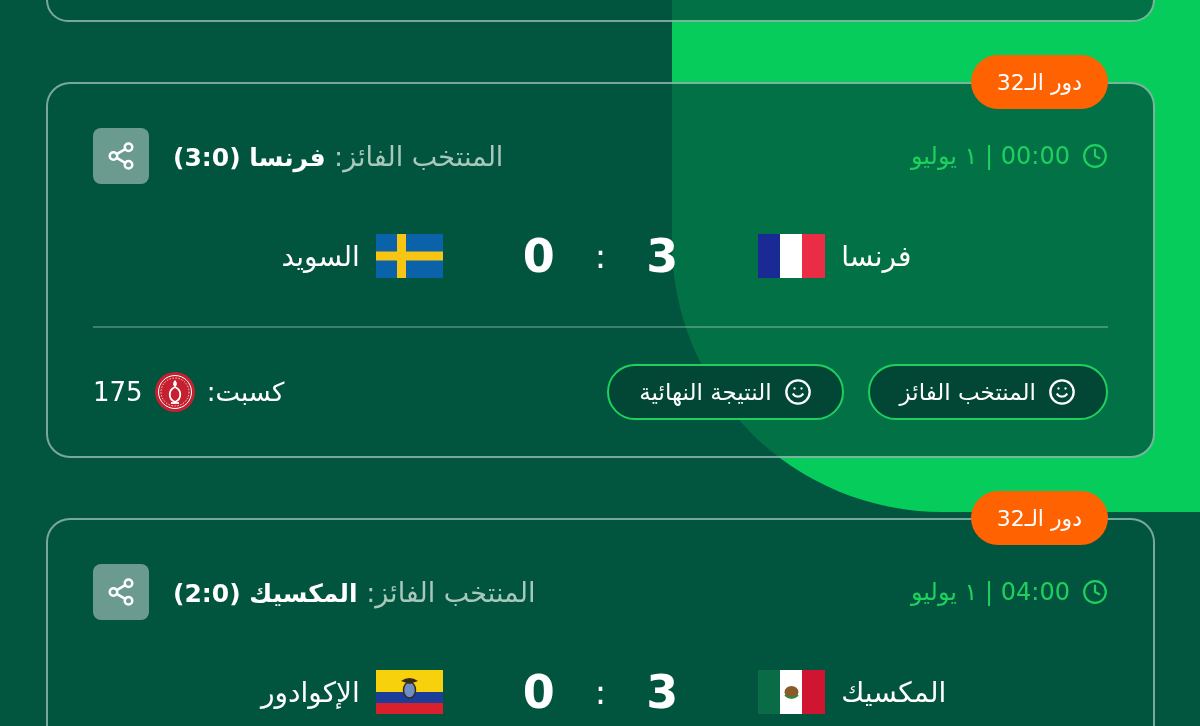 The height and width of the screenshot is (726, 1200). I want to click on team-name: الإكوادور, so click(310, 692).